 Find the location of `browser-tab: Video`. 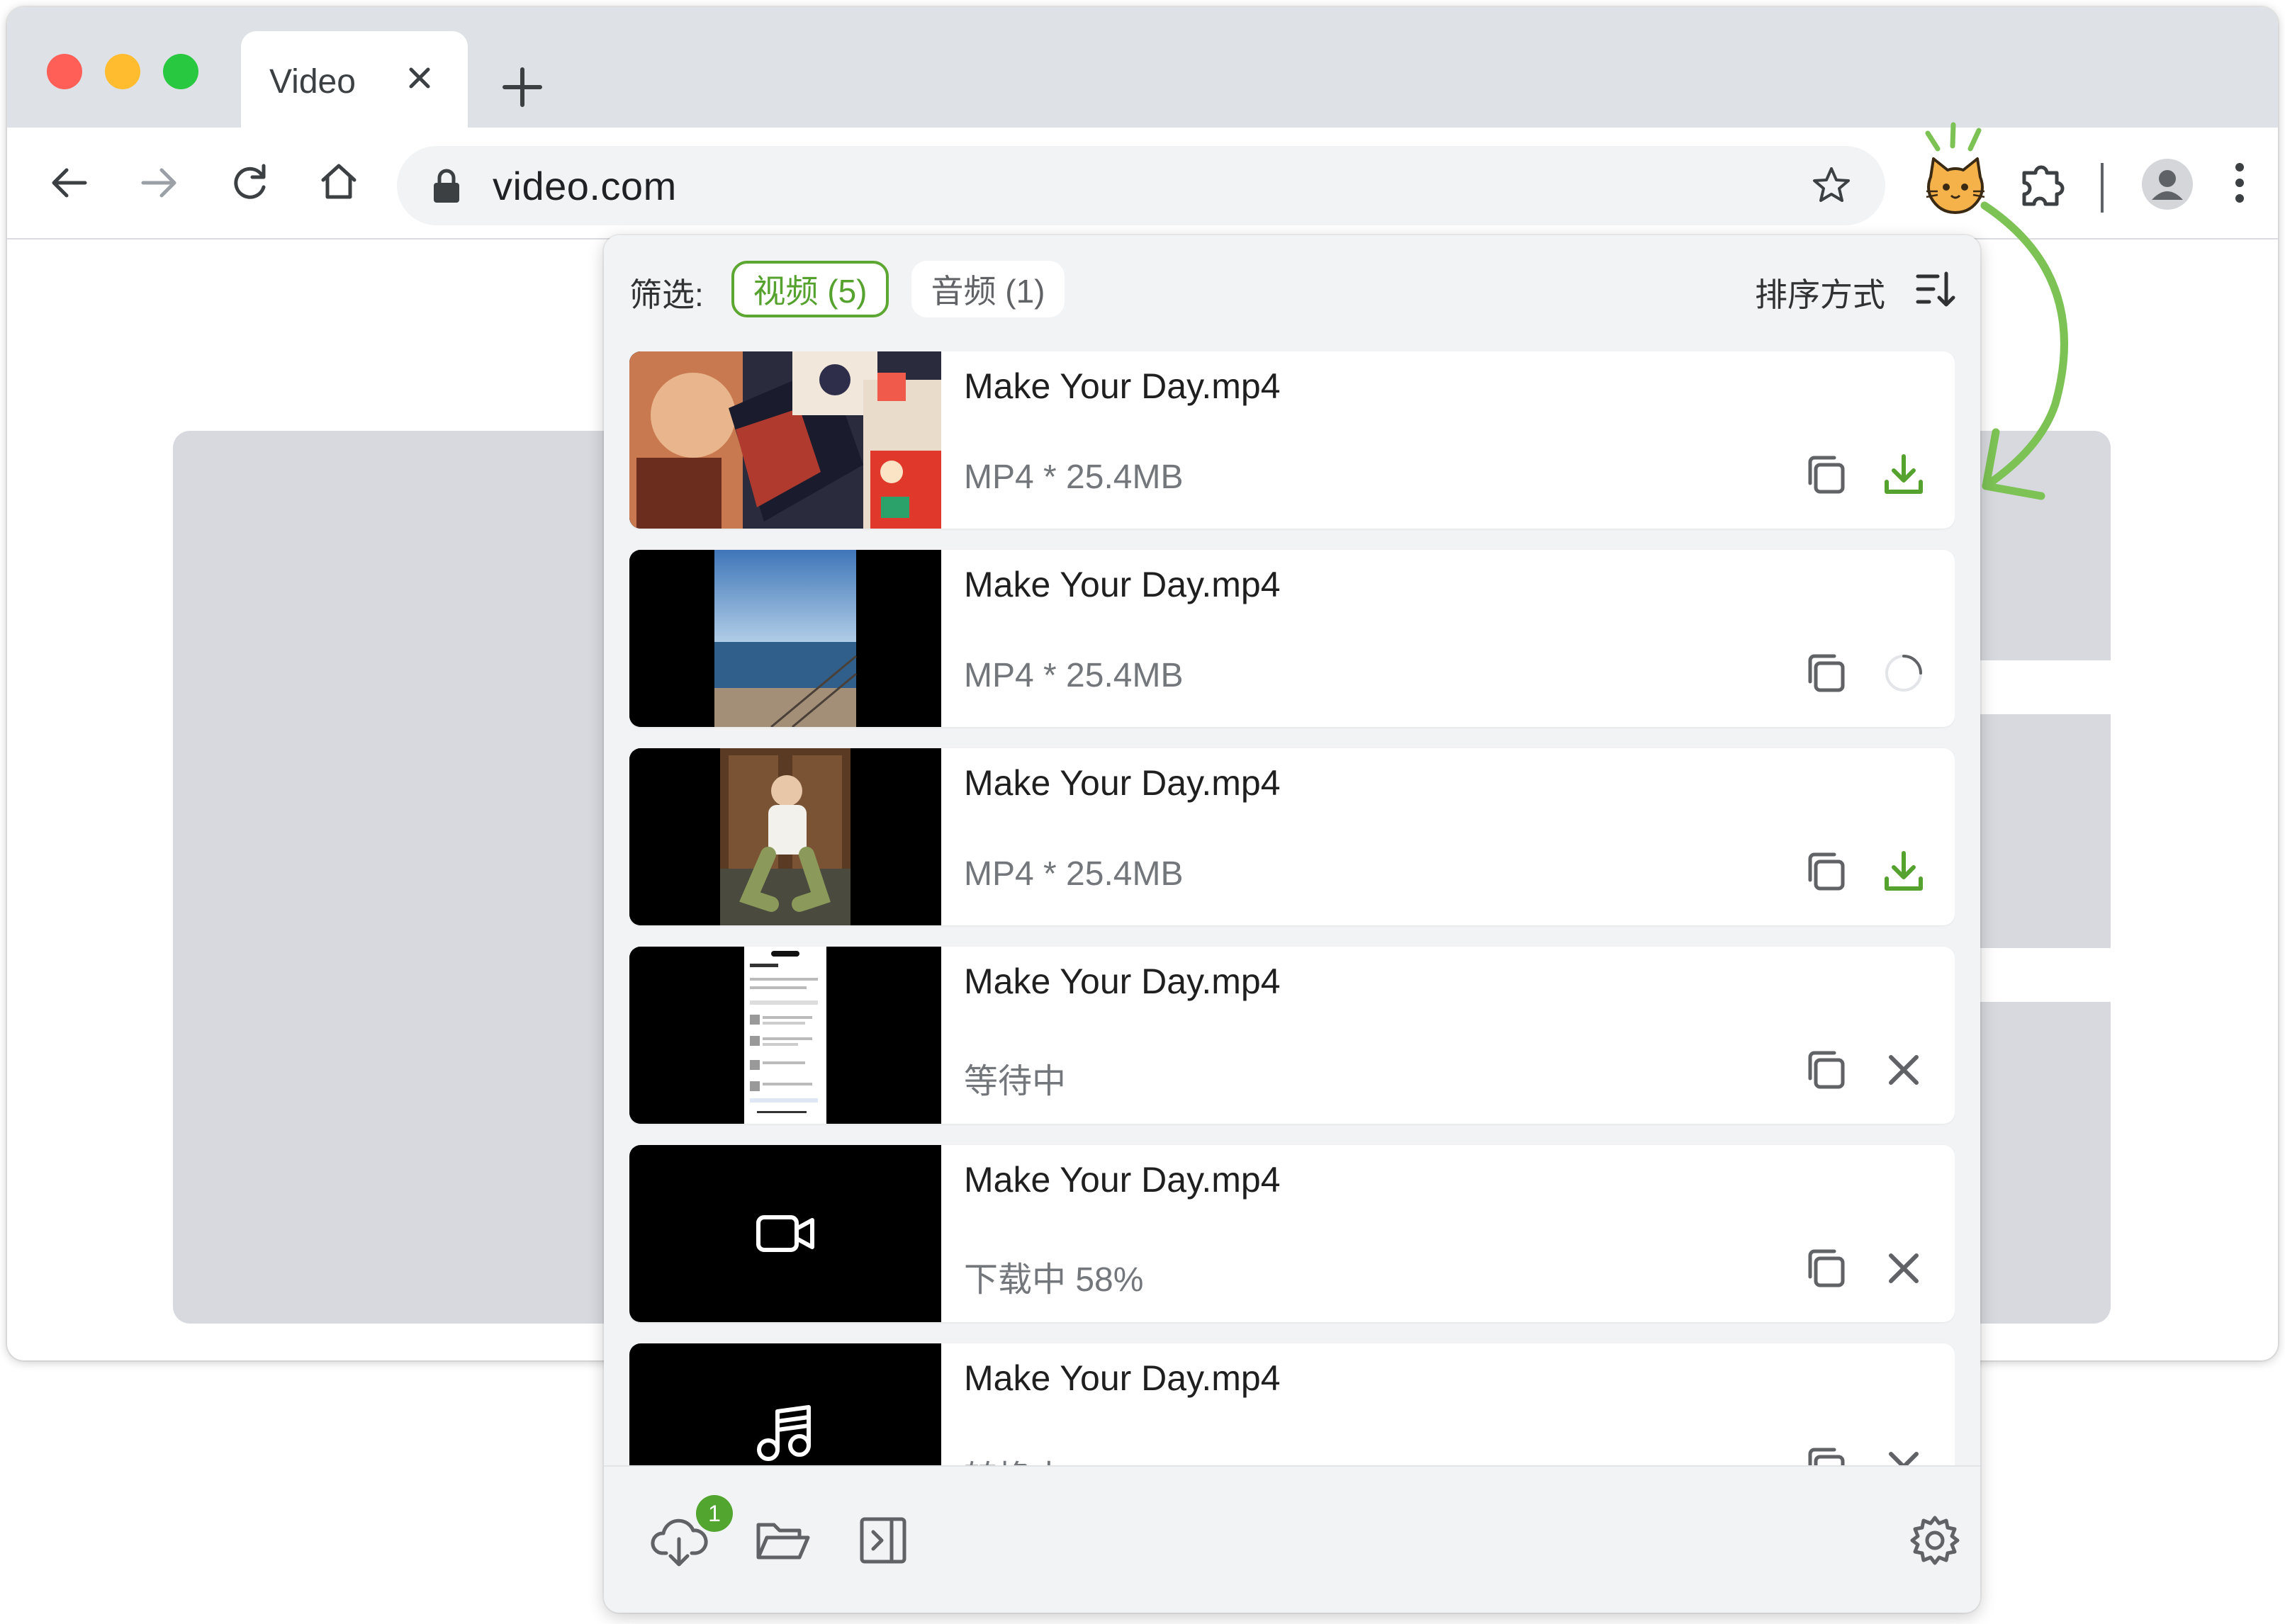

browser-tab: Video is located at coordinates (354, 80).